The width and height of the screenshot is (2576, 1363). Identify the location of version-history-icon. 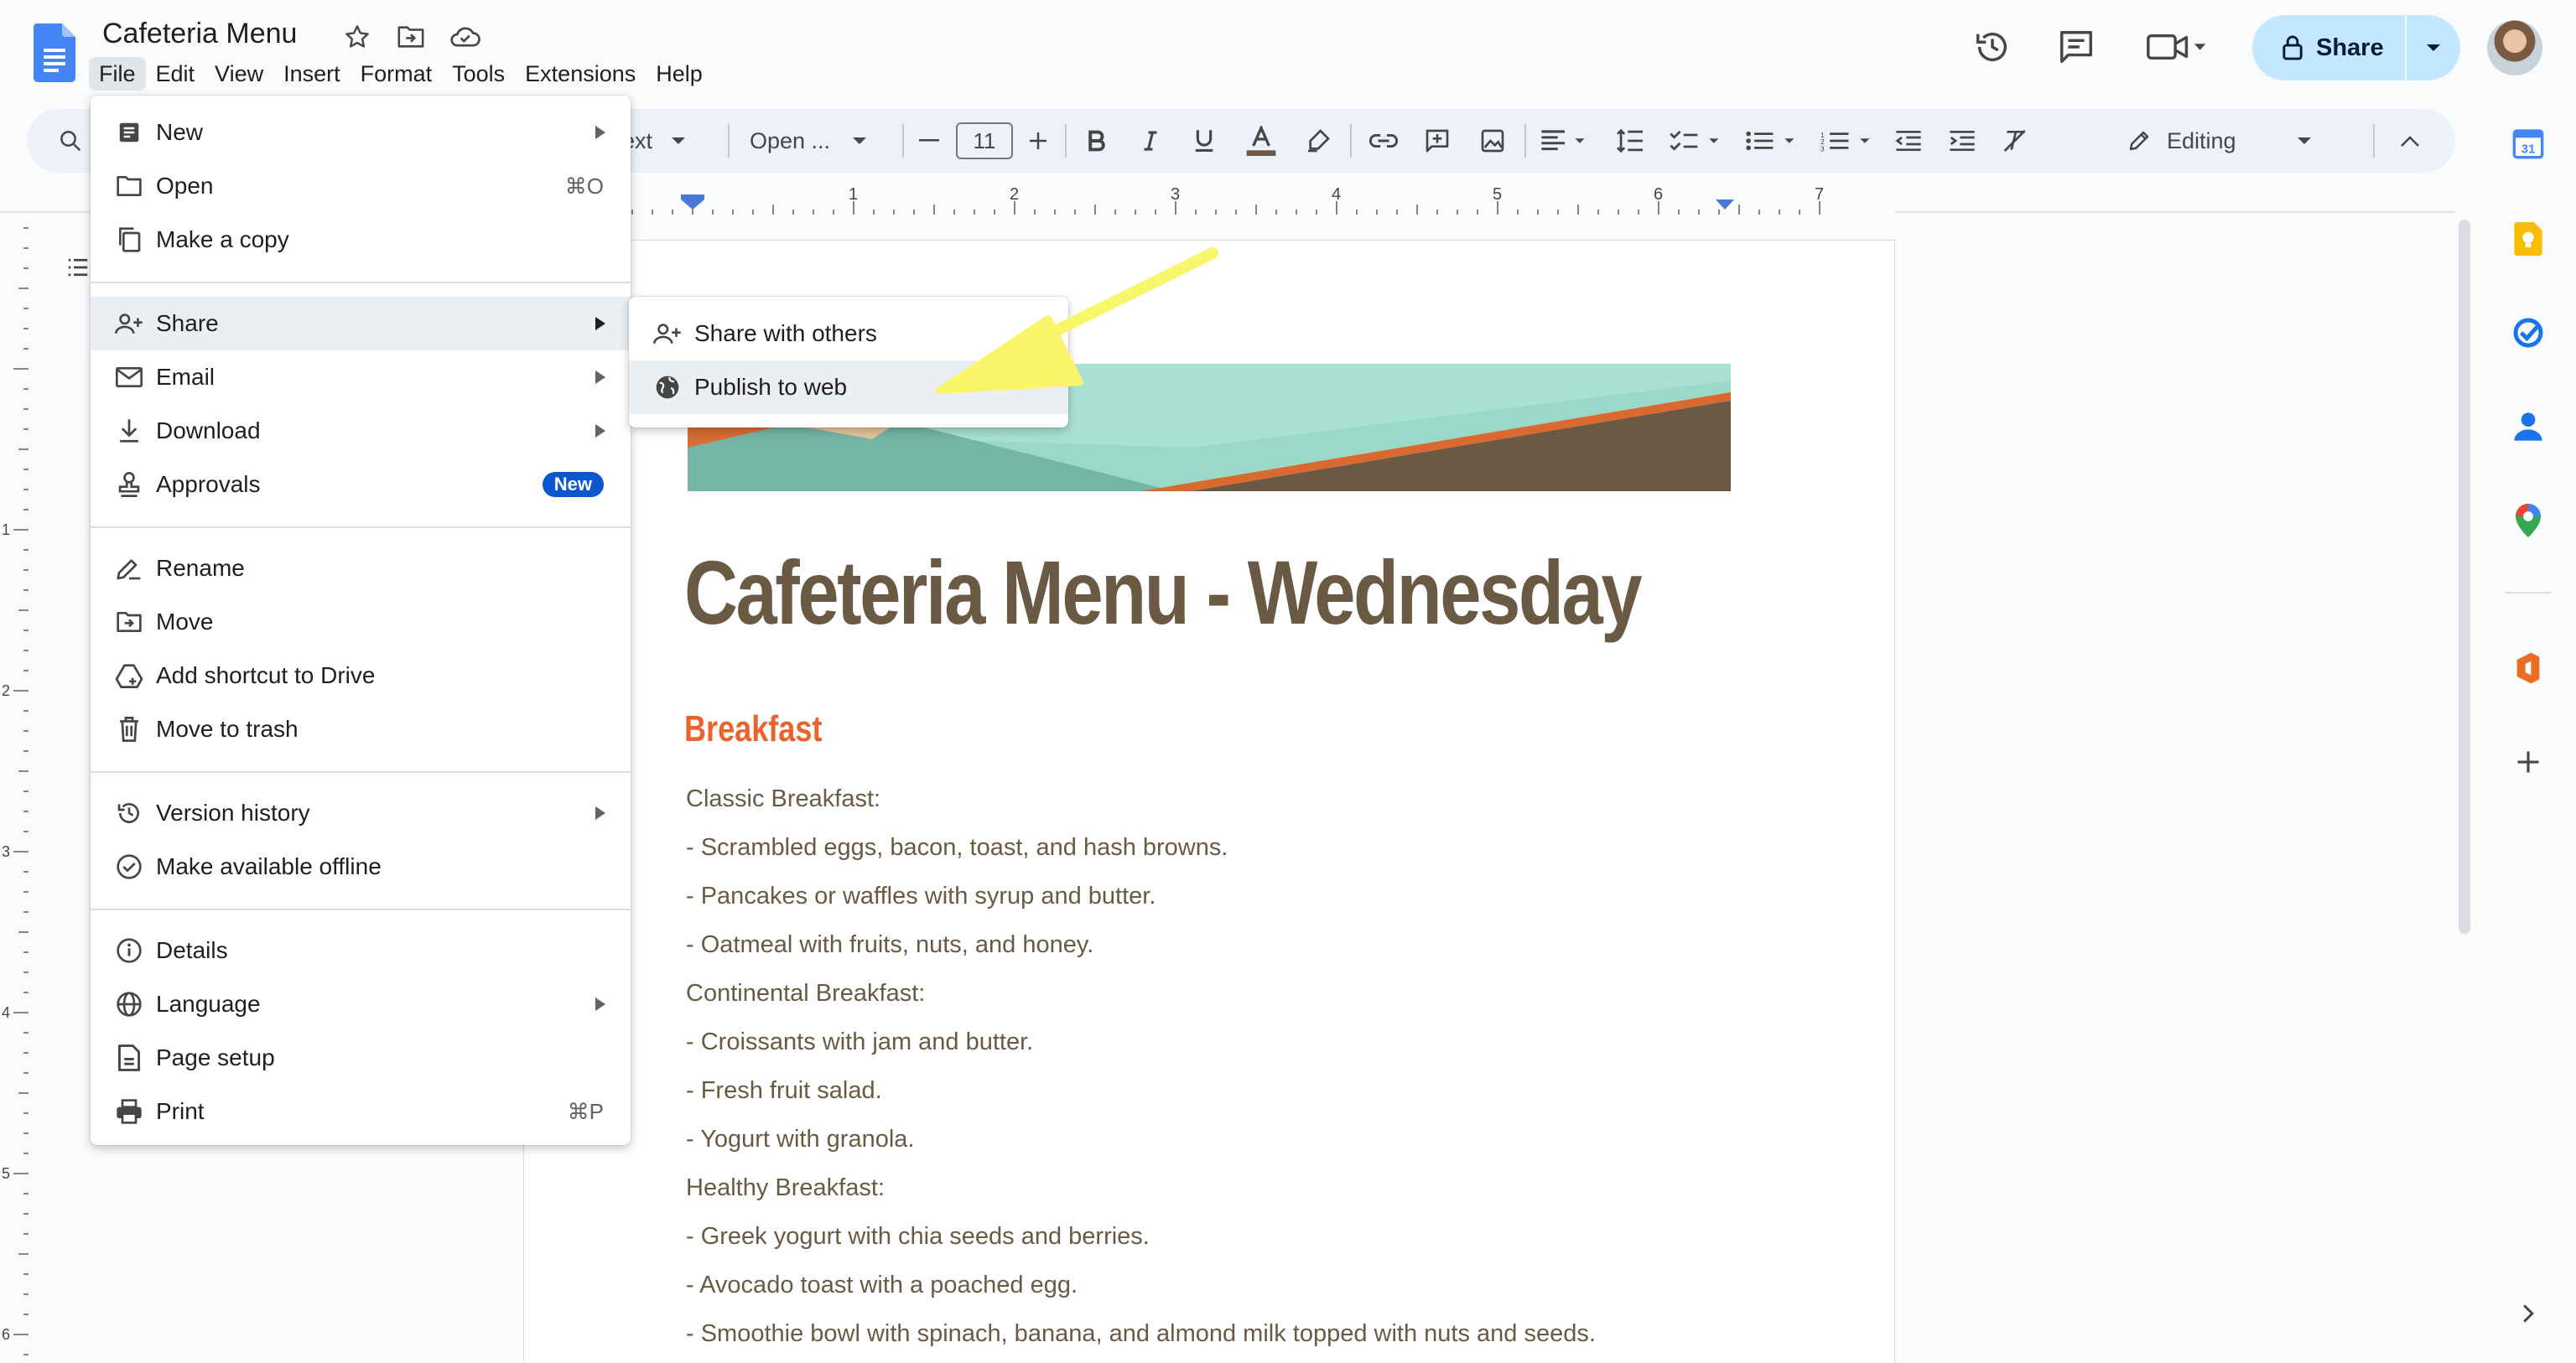
(1992, 47).